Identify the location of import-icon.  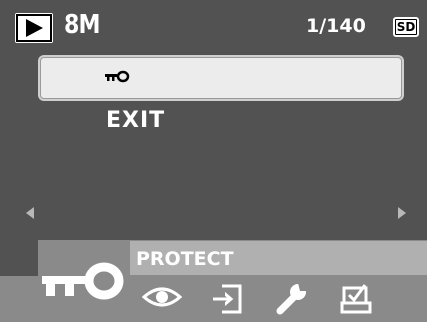
(227, 299).